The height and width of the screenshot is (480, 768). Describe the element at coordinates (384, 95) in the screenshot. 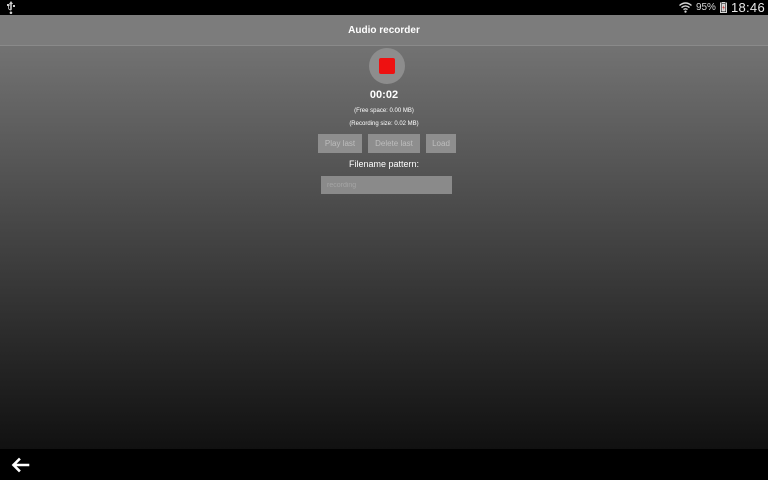

I see `recording-timer: 00:02` at that location.